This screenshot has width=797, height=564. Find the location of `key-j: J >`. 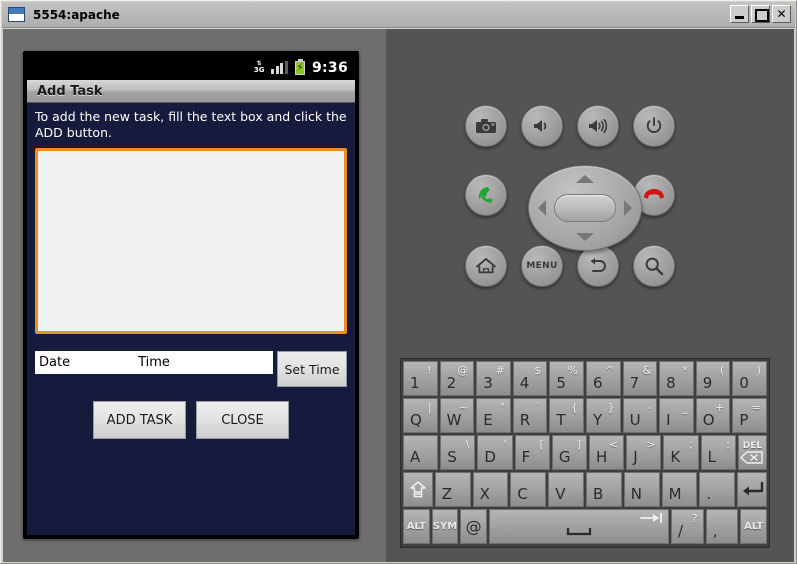

key-j: J > is located at coordinates (644, 452).